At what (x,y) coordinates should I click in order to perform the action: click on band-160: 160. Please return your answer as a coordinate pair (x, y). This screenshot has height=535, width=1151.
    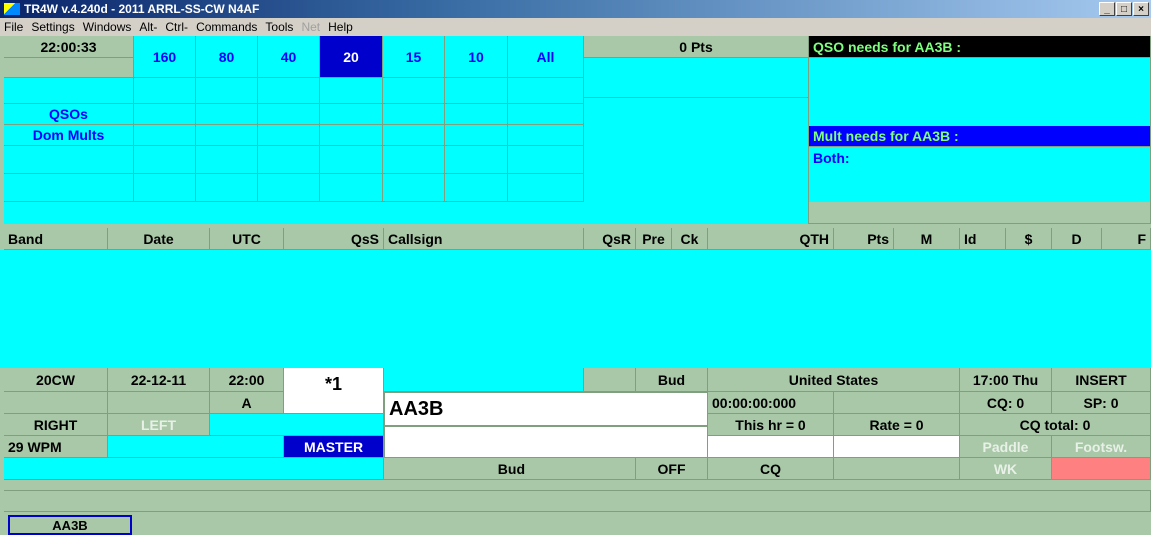
    Looking at the image, I should click on (165, 57).